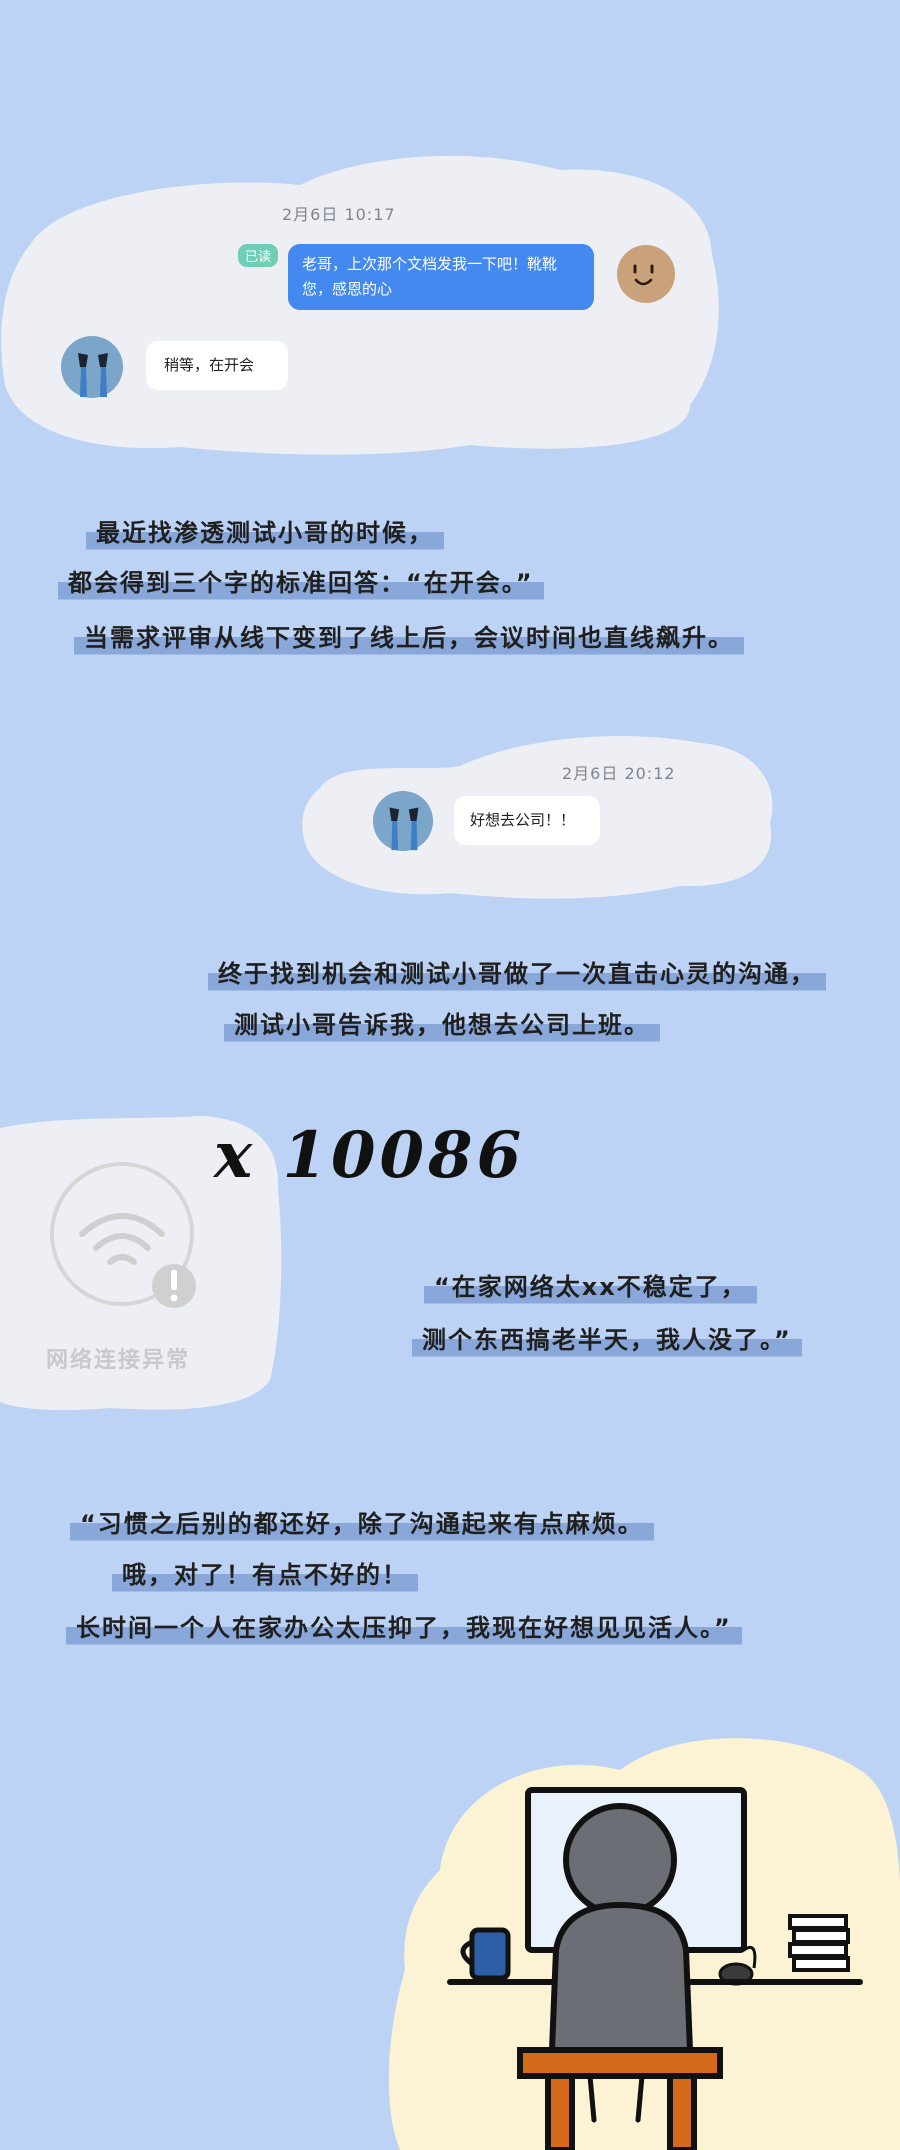 The height and width of the screenshot is (2150, 900). Describe the element at coordinates (619, 773) in the screenshot. I see `chat2-timestamp: 2月6日 20:12` at that location.